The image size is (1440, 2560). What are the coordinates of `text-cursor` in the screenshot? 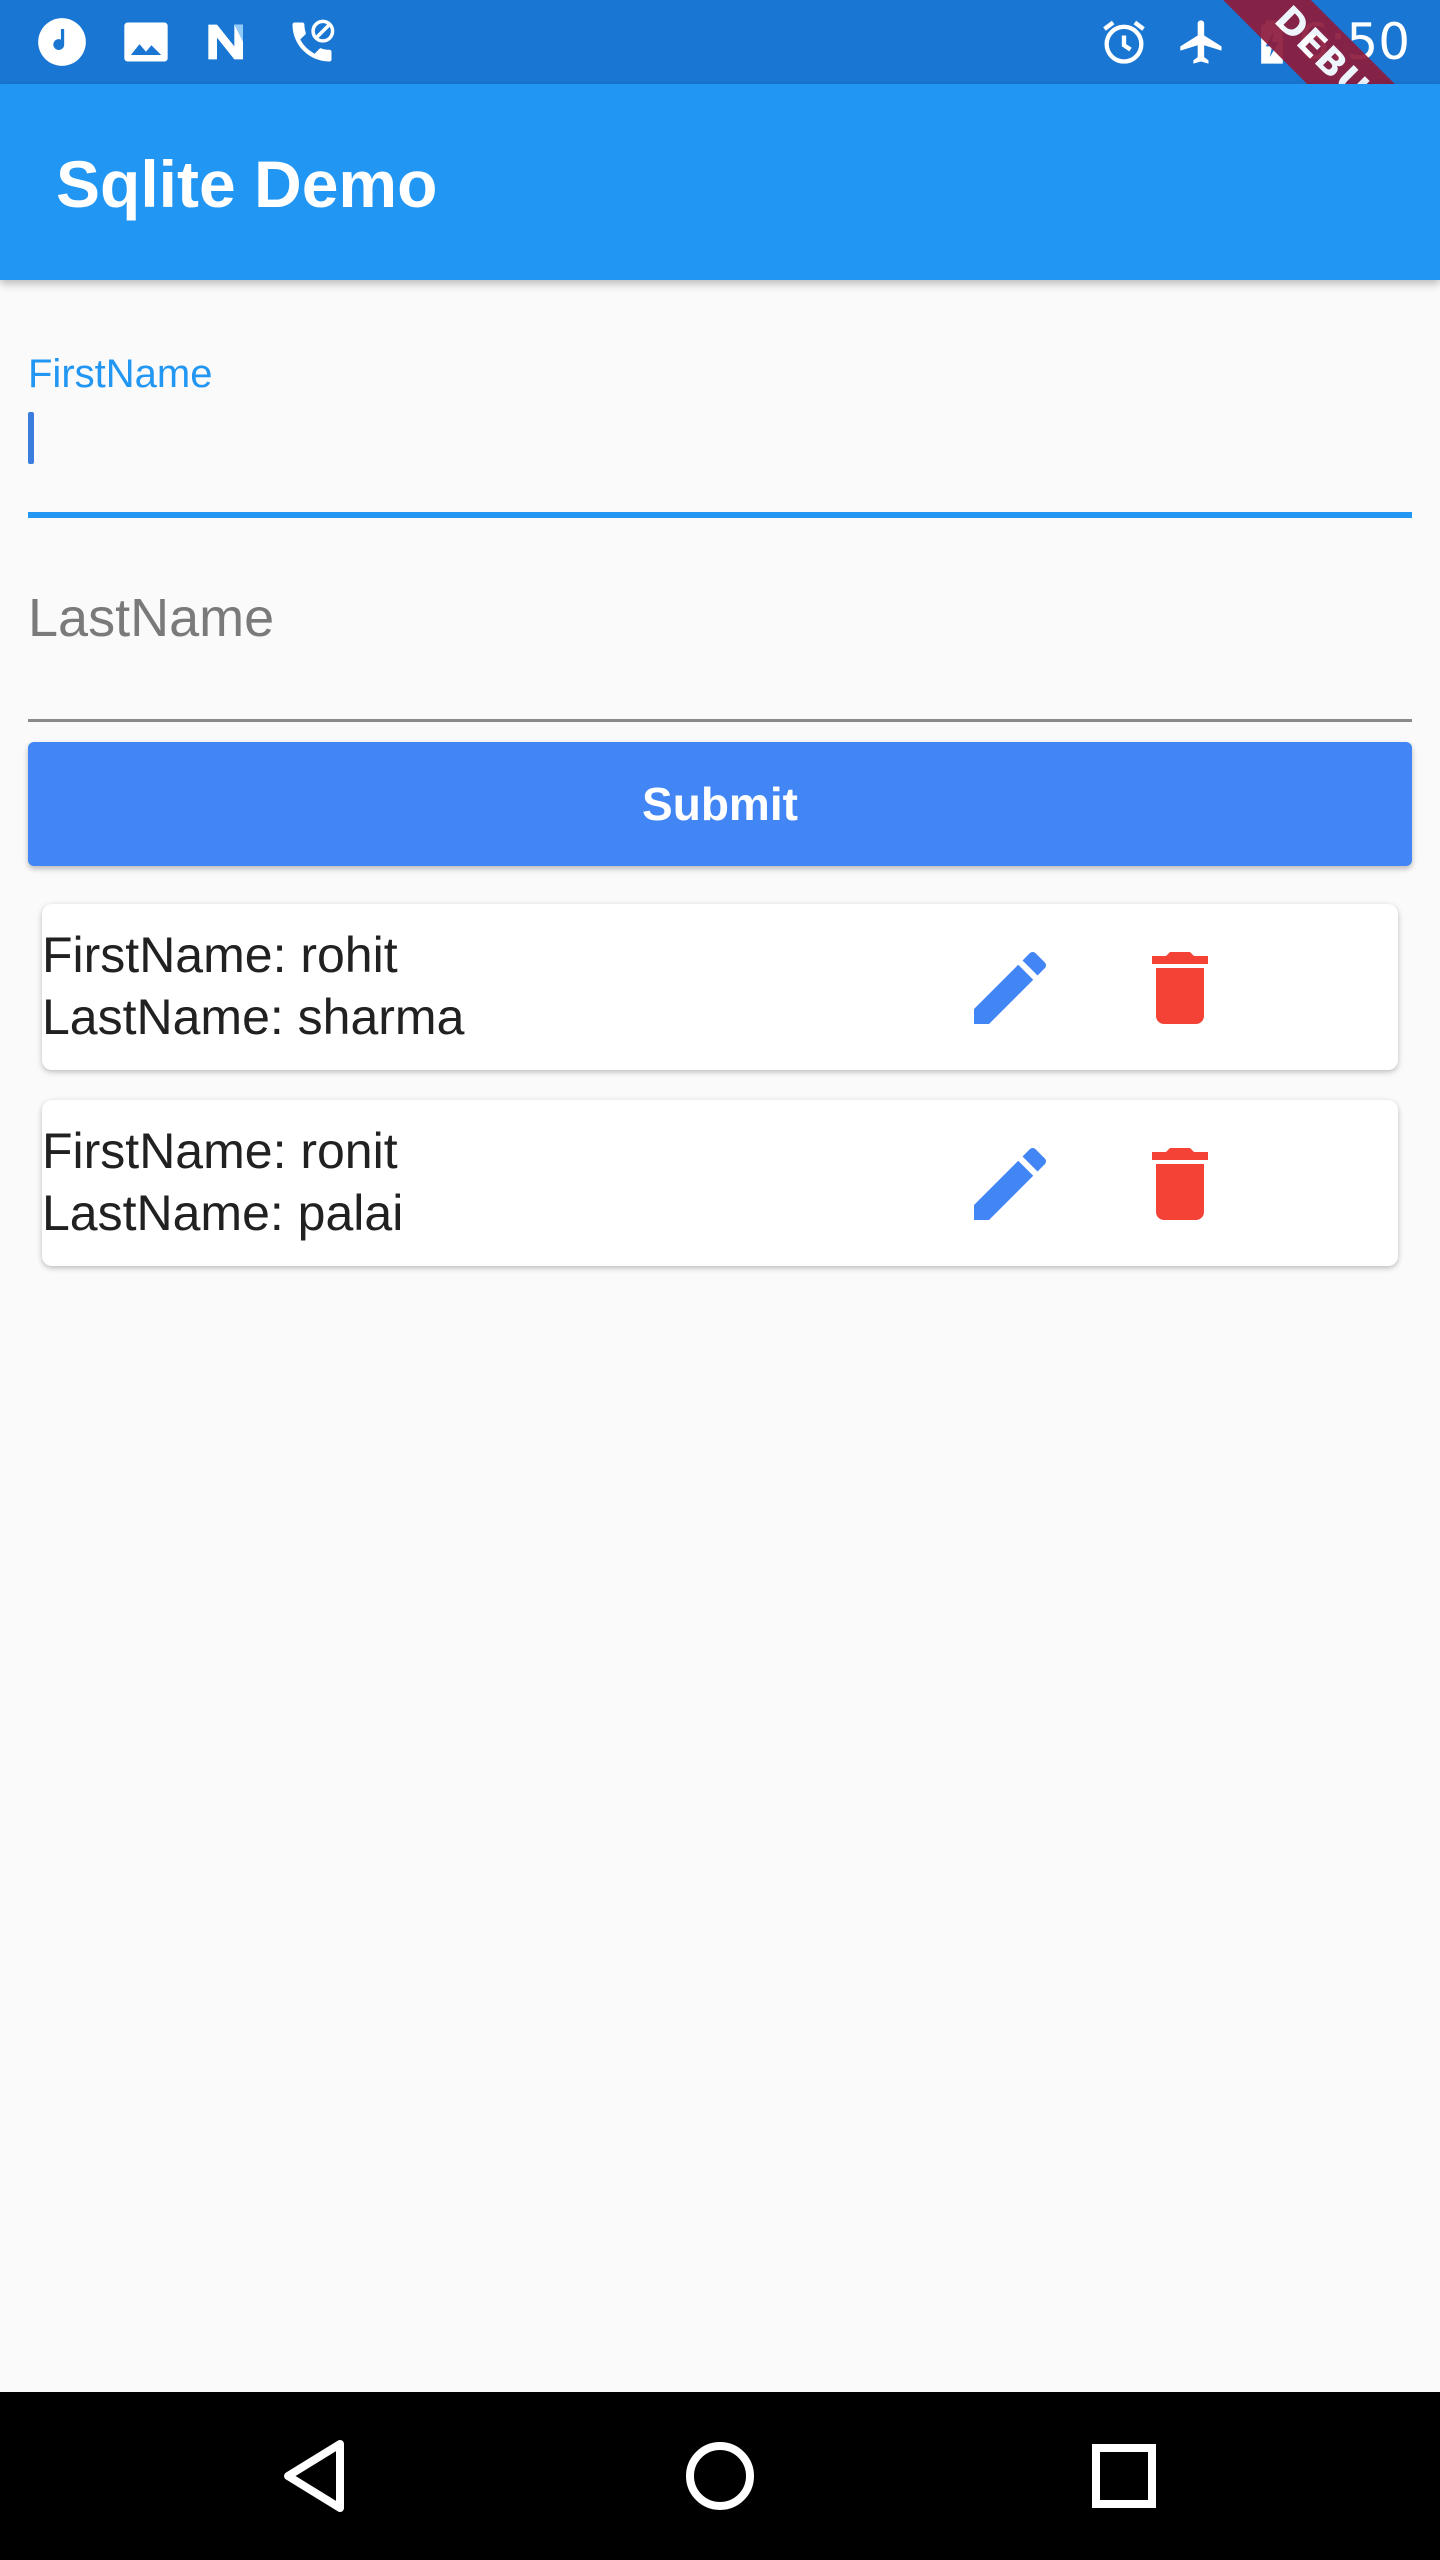 It's located at (31, 438).